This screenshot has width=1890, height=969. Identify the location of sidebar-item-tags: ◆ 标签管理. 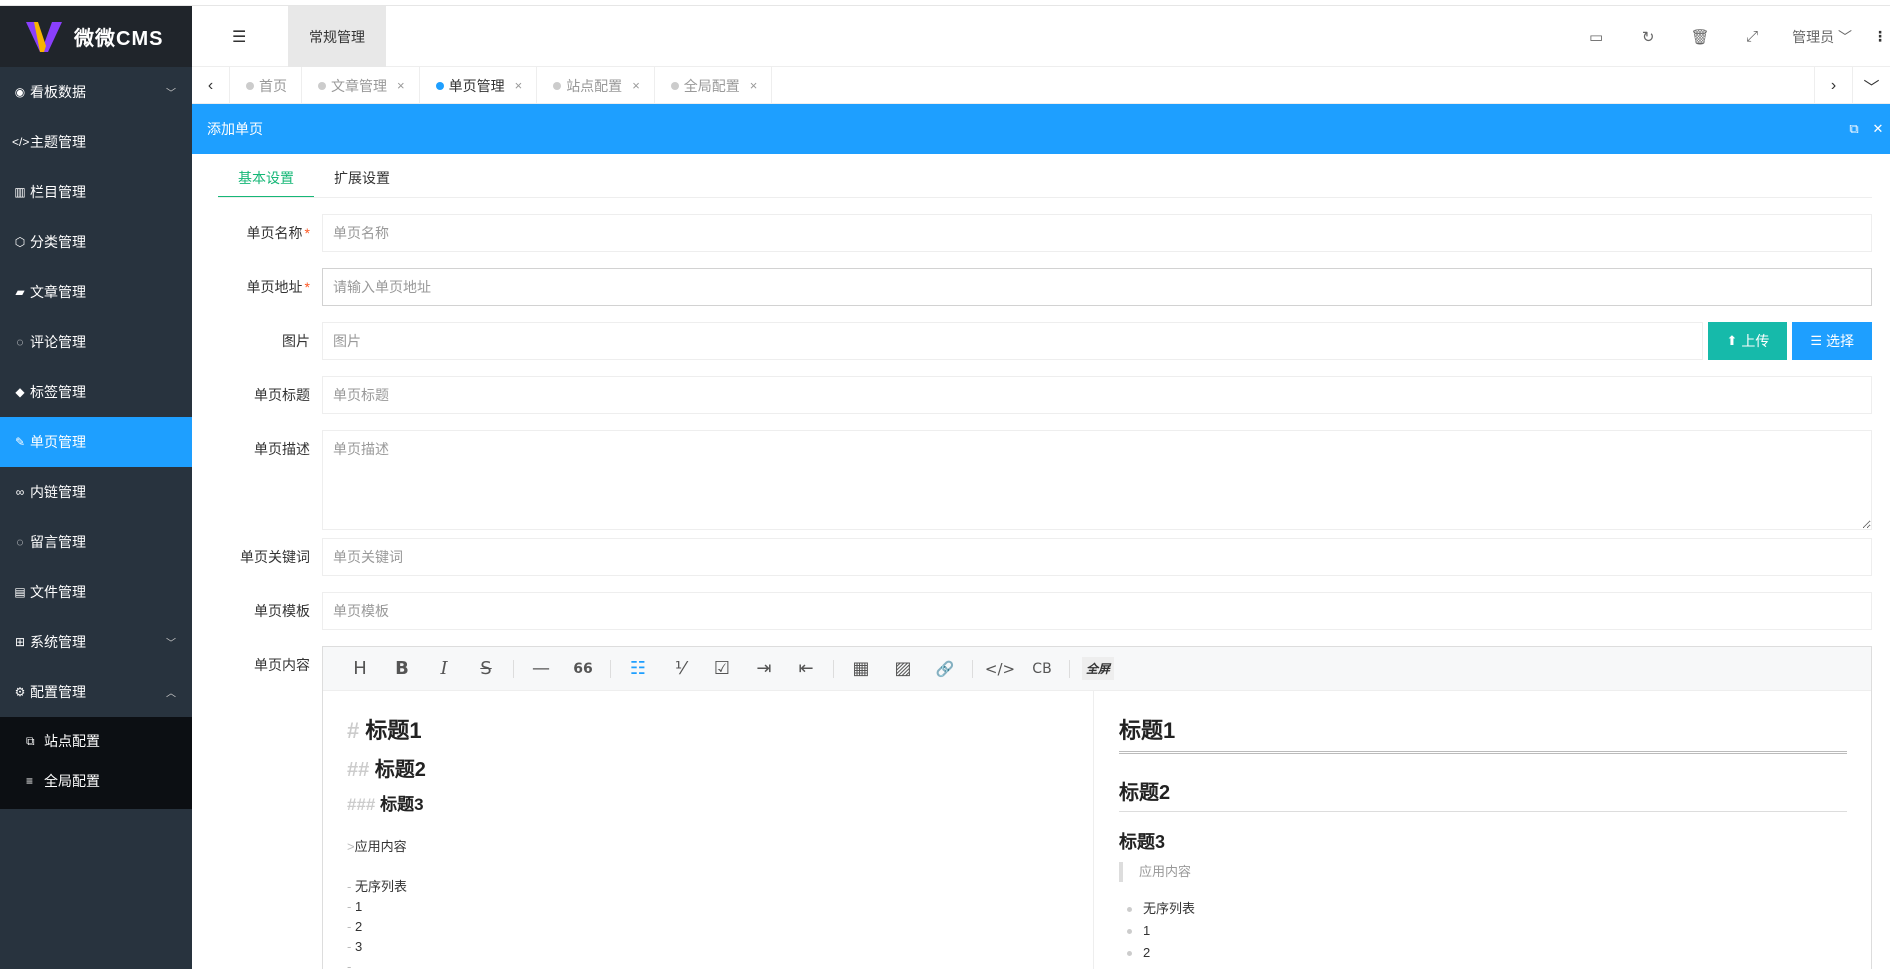
(96, 392).